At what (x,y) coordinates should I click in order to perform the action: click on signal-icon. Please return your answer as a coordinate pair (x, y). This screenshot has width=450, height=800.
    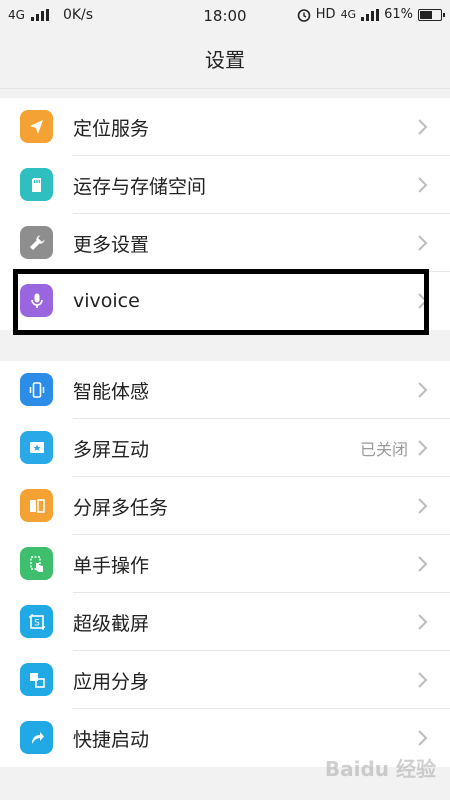
    Looking at the image, I should click on (370, 14).